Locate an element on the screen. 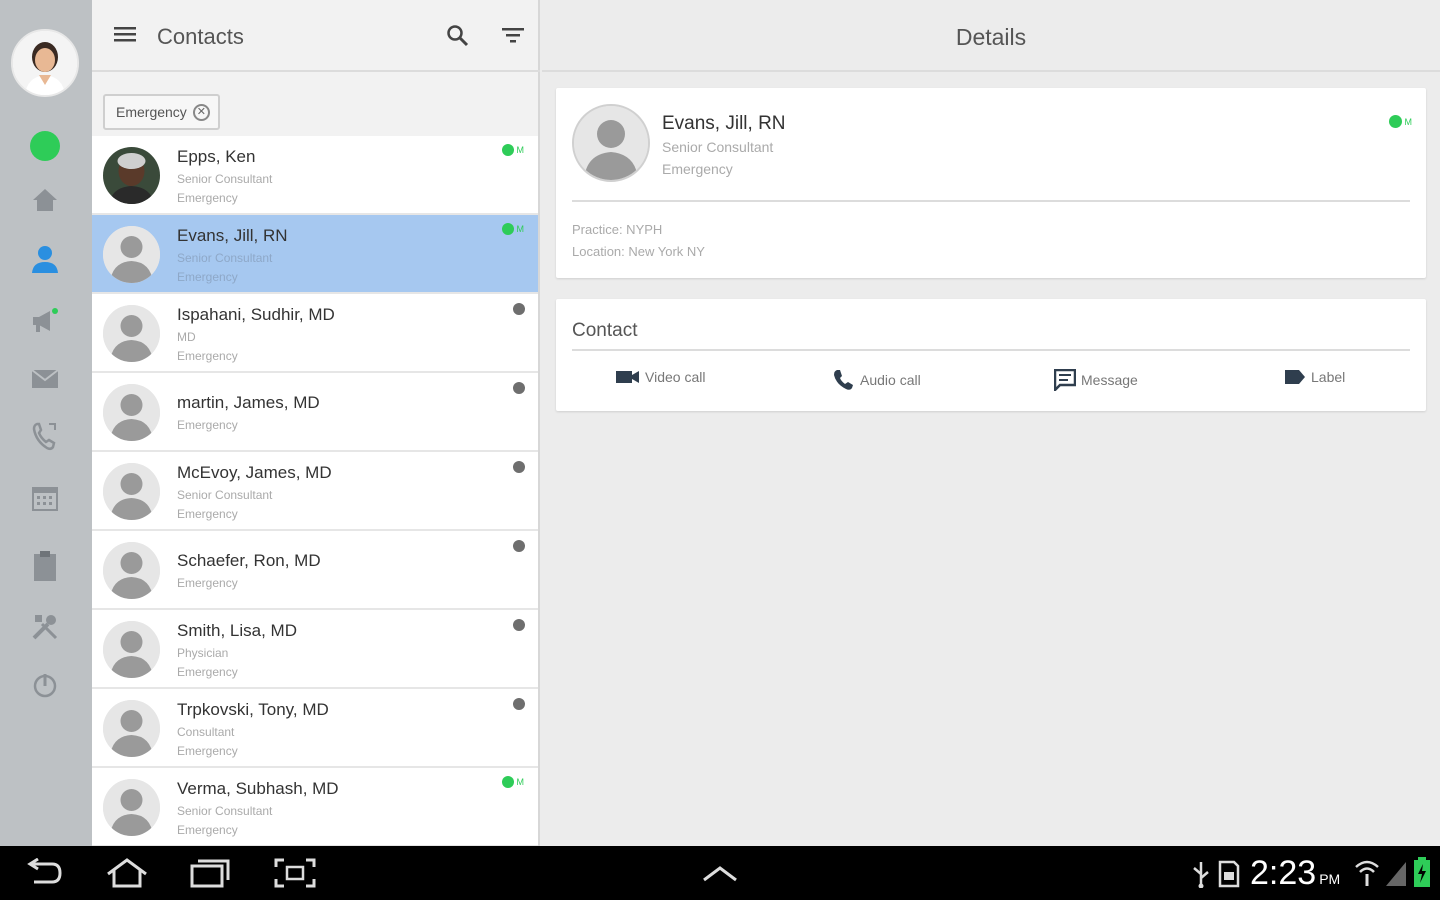 This screenshot has height=900, width=1440. video-call-button: Video call is located at coordinates (660, 377).